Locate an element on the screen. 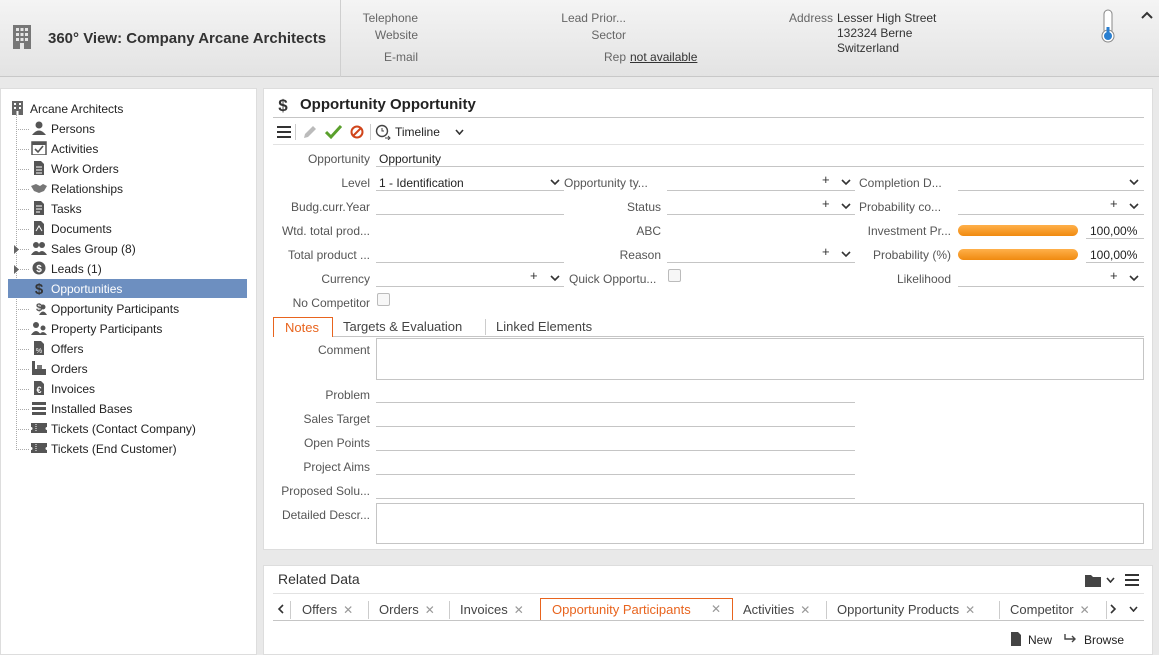 The height and width of the screenshot is (655, 1159). folder-icon is located at coordinates (1093, 580).